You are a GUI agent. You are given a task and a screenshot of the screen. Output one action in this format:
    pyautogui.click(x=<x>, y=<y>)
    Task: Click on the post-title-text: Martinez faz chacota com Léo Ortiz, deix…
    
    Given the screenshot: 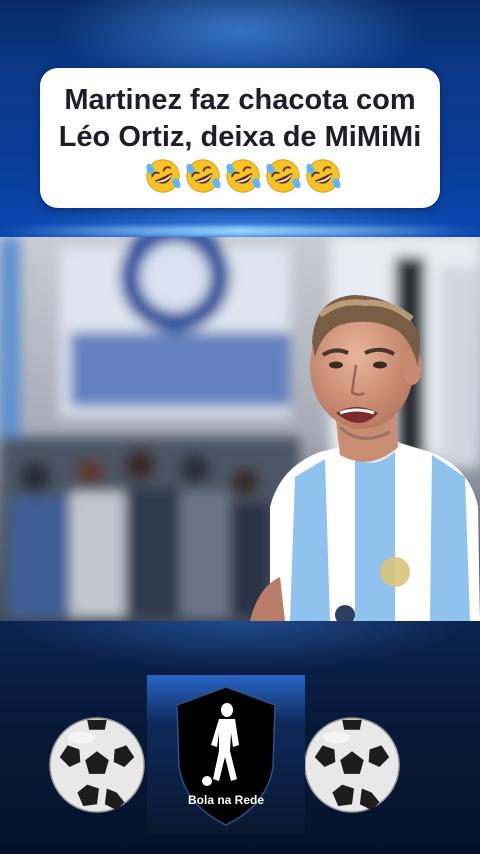 What is the action you would take?
    pyautogui.click(x=240, y=119)
    